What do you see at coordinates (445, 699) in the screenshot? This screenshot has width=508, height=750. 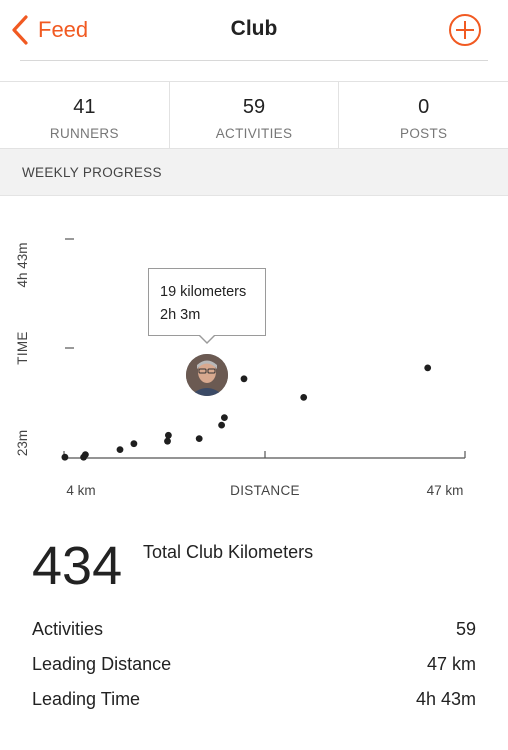 I see `row-value: 4h 43m` at bounding box center [445, 699].